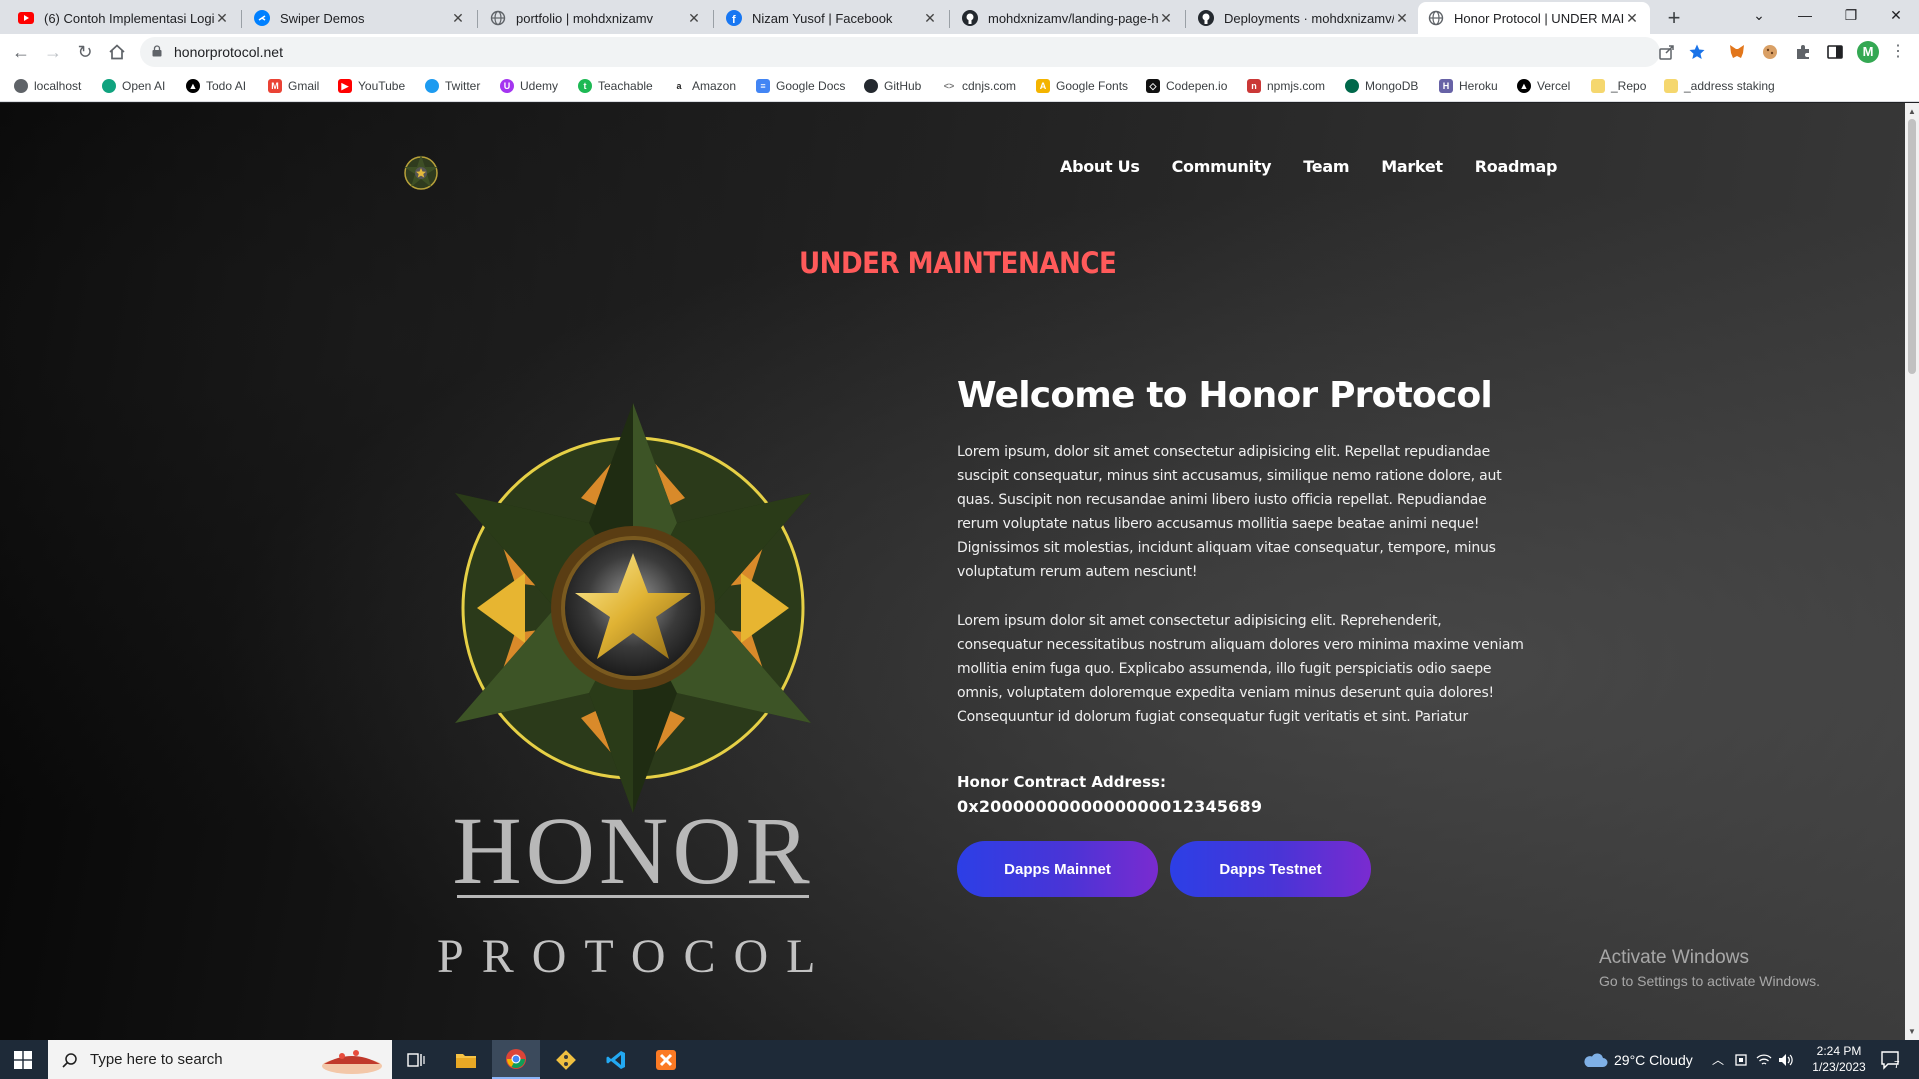  Describe the element at coordinates (1912, 246) in the screenshot. I see `scrollbar-thumb` at that location.